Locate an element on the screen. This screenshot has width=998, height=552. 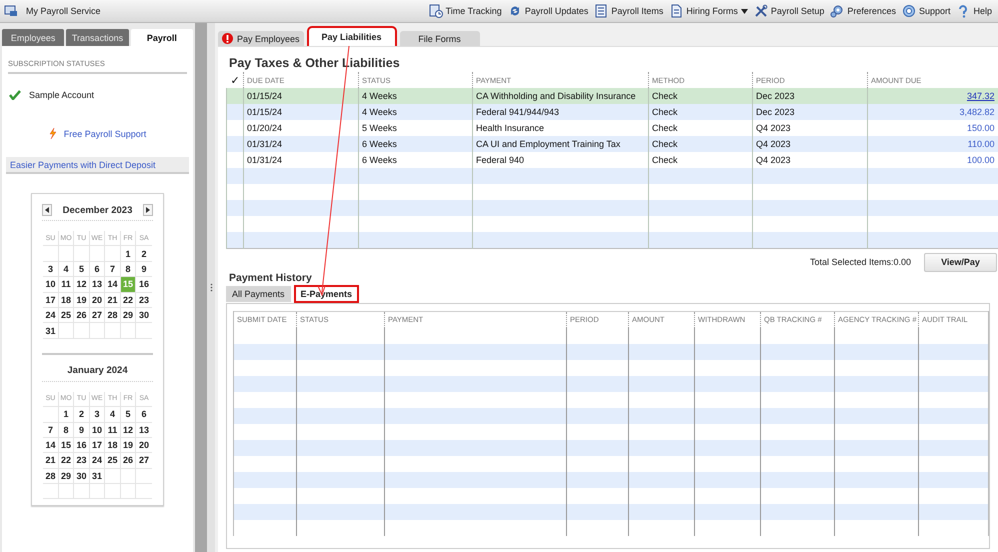
sidebar-tab: Payroll is located at coordinates (161, 37).